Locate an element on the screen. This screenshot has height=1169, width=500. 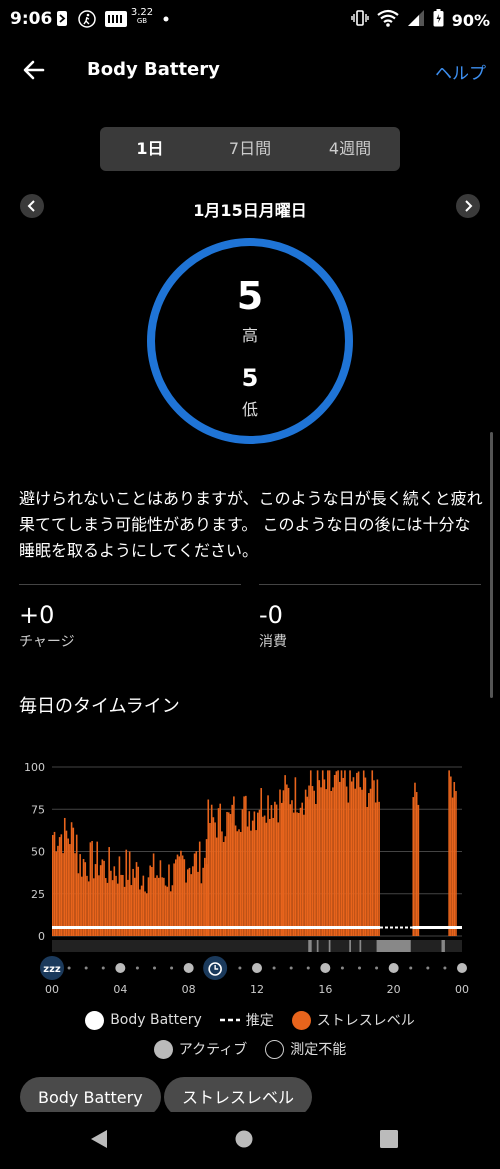
tab-4-weeks: 4週間 is located at coordinates (350, 149).